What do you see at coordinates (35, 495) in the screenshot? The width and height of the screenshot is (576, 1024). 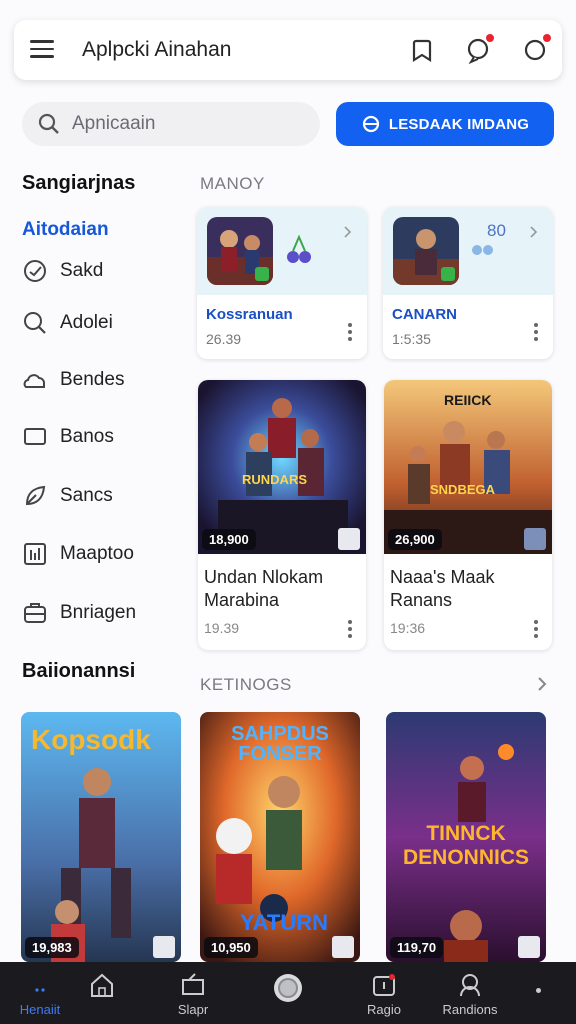 I see `leaf-icon` at bounding box center [35, 495].